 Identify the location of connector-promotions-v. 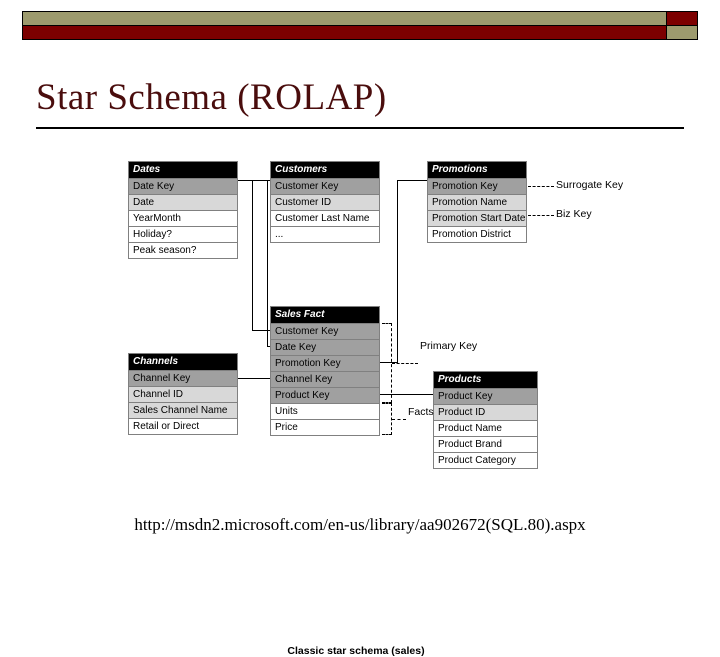
(397, 271).